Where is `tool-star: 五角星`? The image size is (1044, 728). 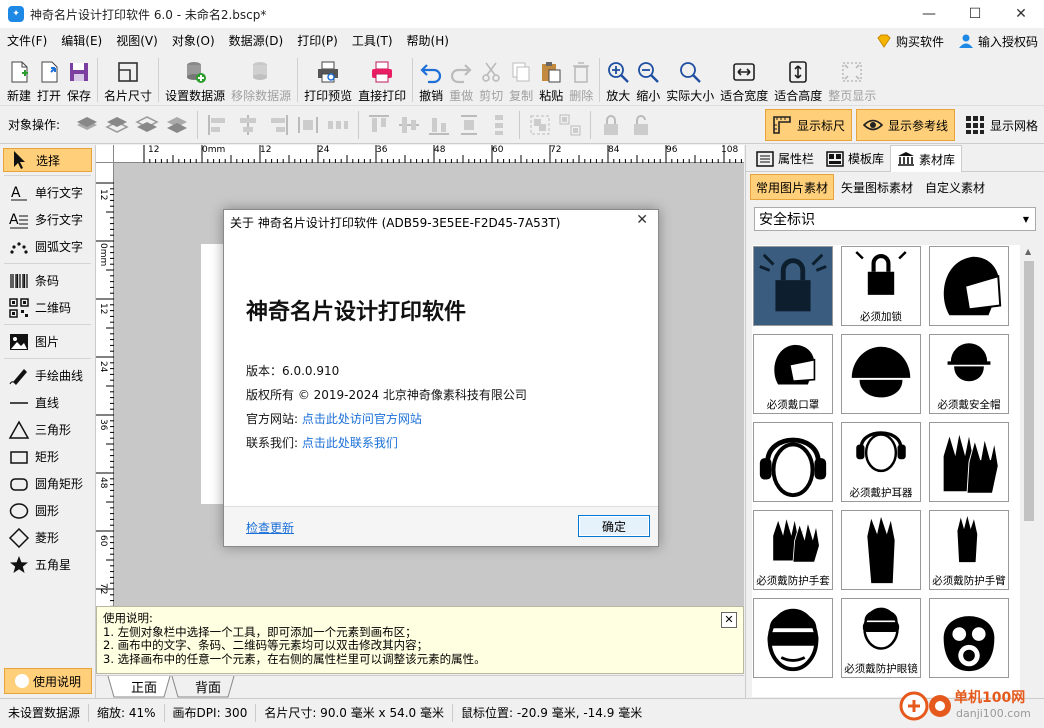
tool-star: 五角星 is located at coordinates (47, 564).